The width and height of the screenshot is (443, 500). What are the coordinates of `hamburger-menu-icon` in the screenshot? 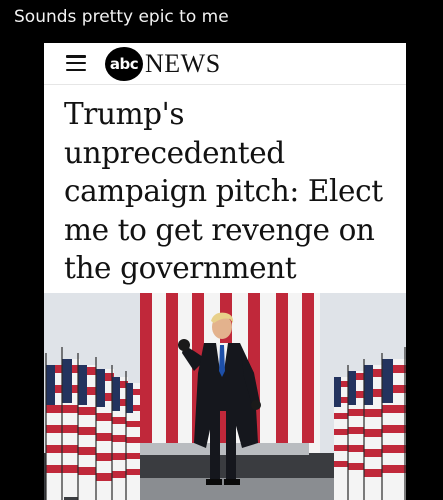 It's located at (76, 63).